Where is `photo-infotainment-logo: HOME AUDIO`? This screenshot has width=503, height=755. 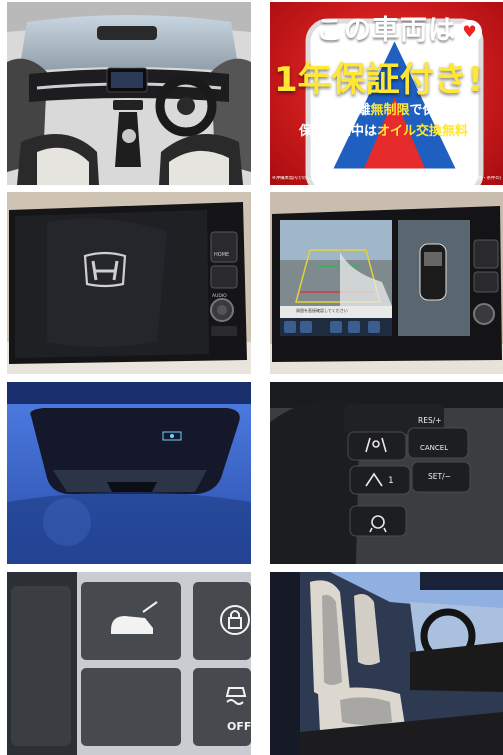 photo-infotainment-logo: HOME AUDIO is located at coordinates (129, 283).